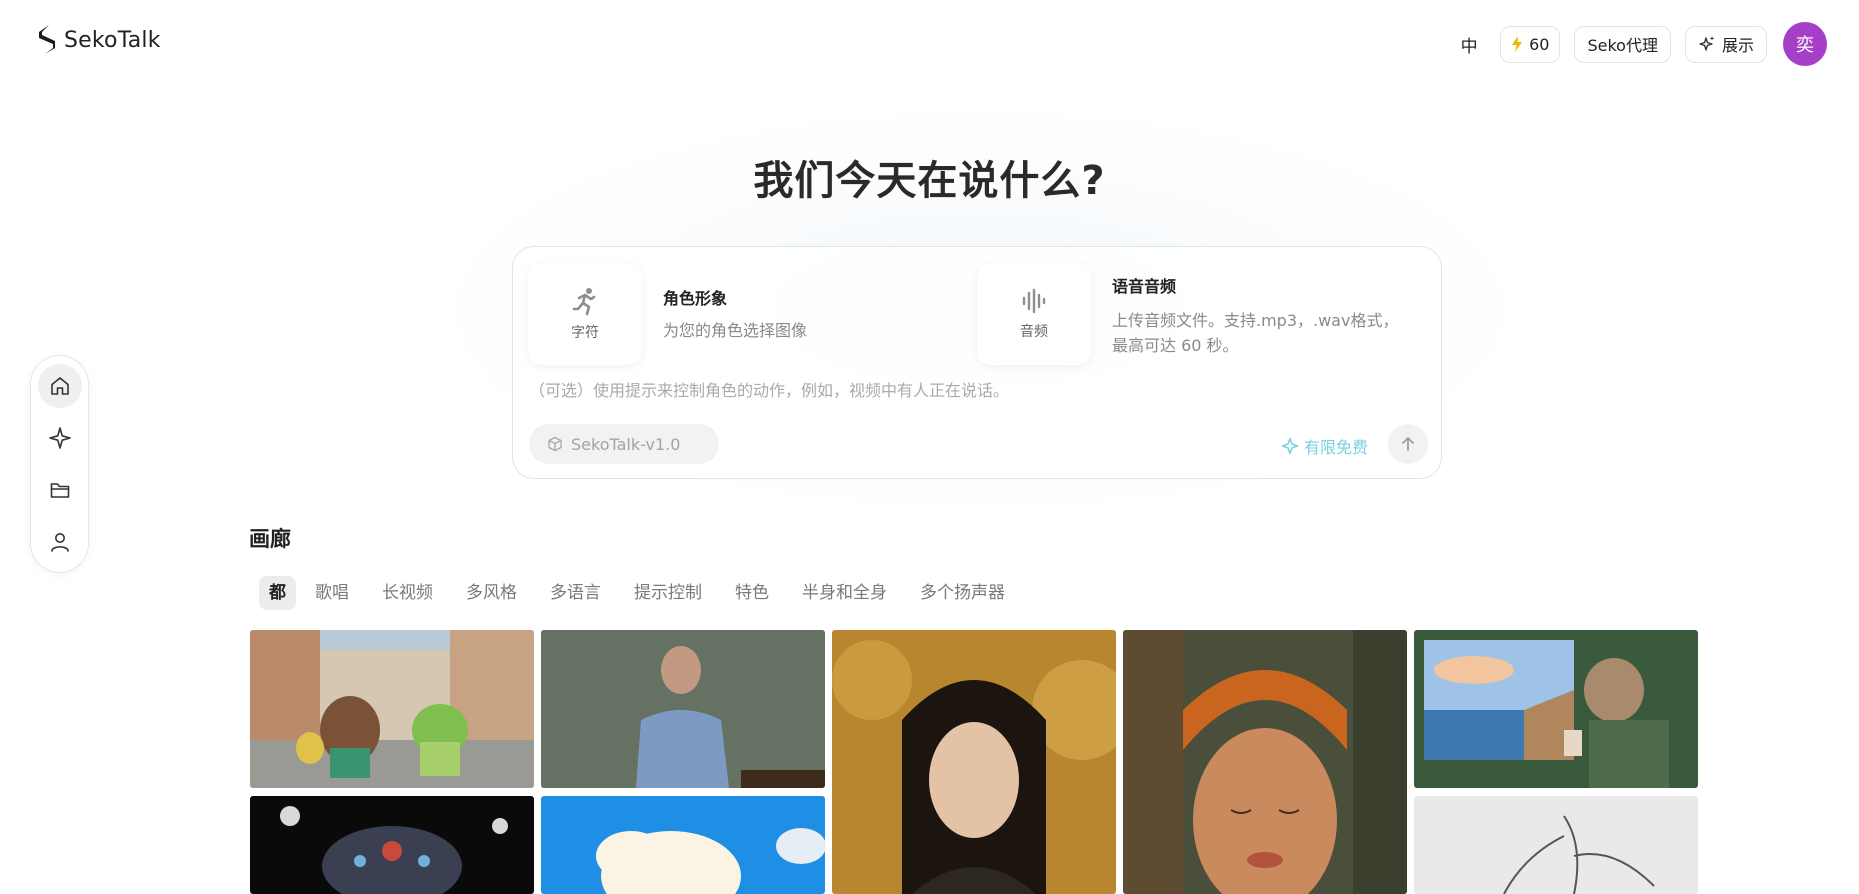 The image size is (1859, 894). I want to click on gallery-title: 画廊, so click(270, 539).